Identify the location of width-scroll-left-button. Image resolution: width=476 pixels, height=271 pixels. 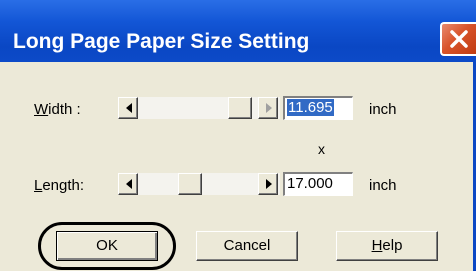
(128, 108).